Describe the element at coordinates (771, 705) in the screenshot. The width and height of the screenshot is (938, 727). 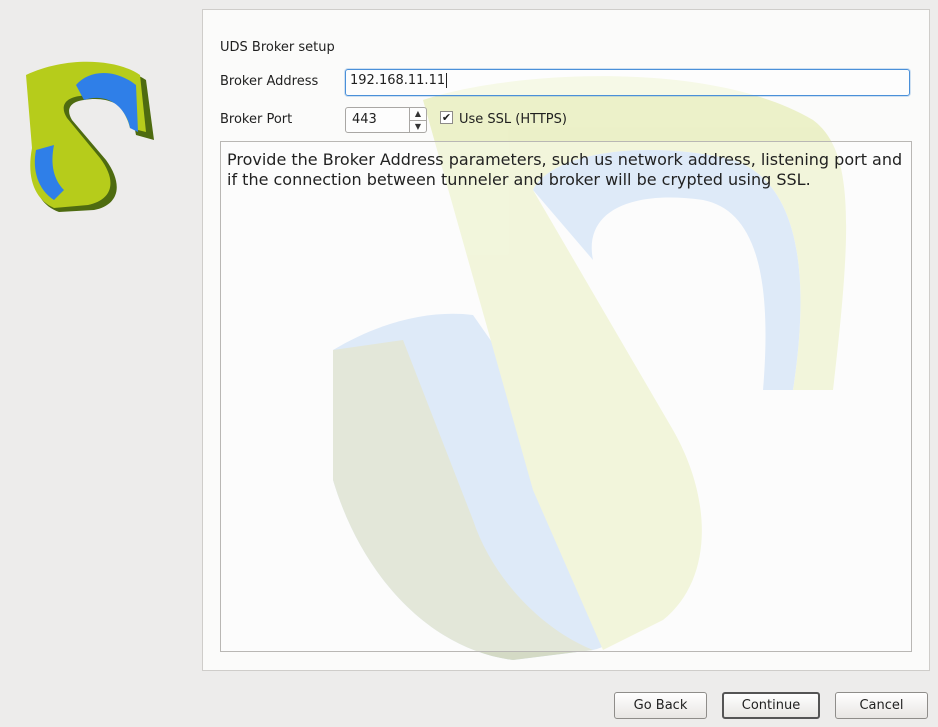
I see `continue-button: Continue` at that location.